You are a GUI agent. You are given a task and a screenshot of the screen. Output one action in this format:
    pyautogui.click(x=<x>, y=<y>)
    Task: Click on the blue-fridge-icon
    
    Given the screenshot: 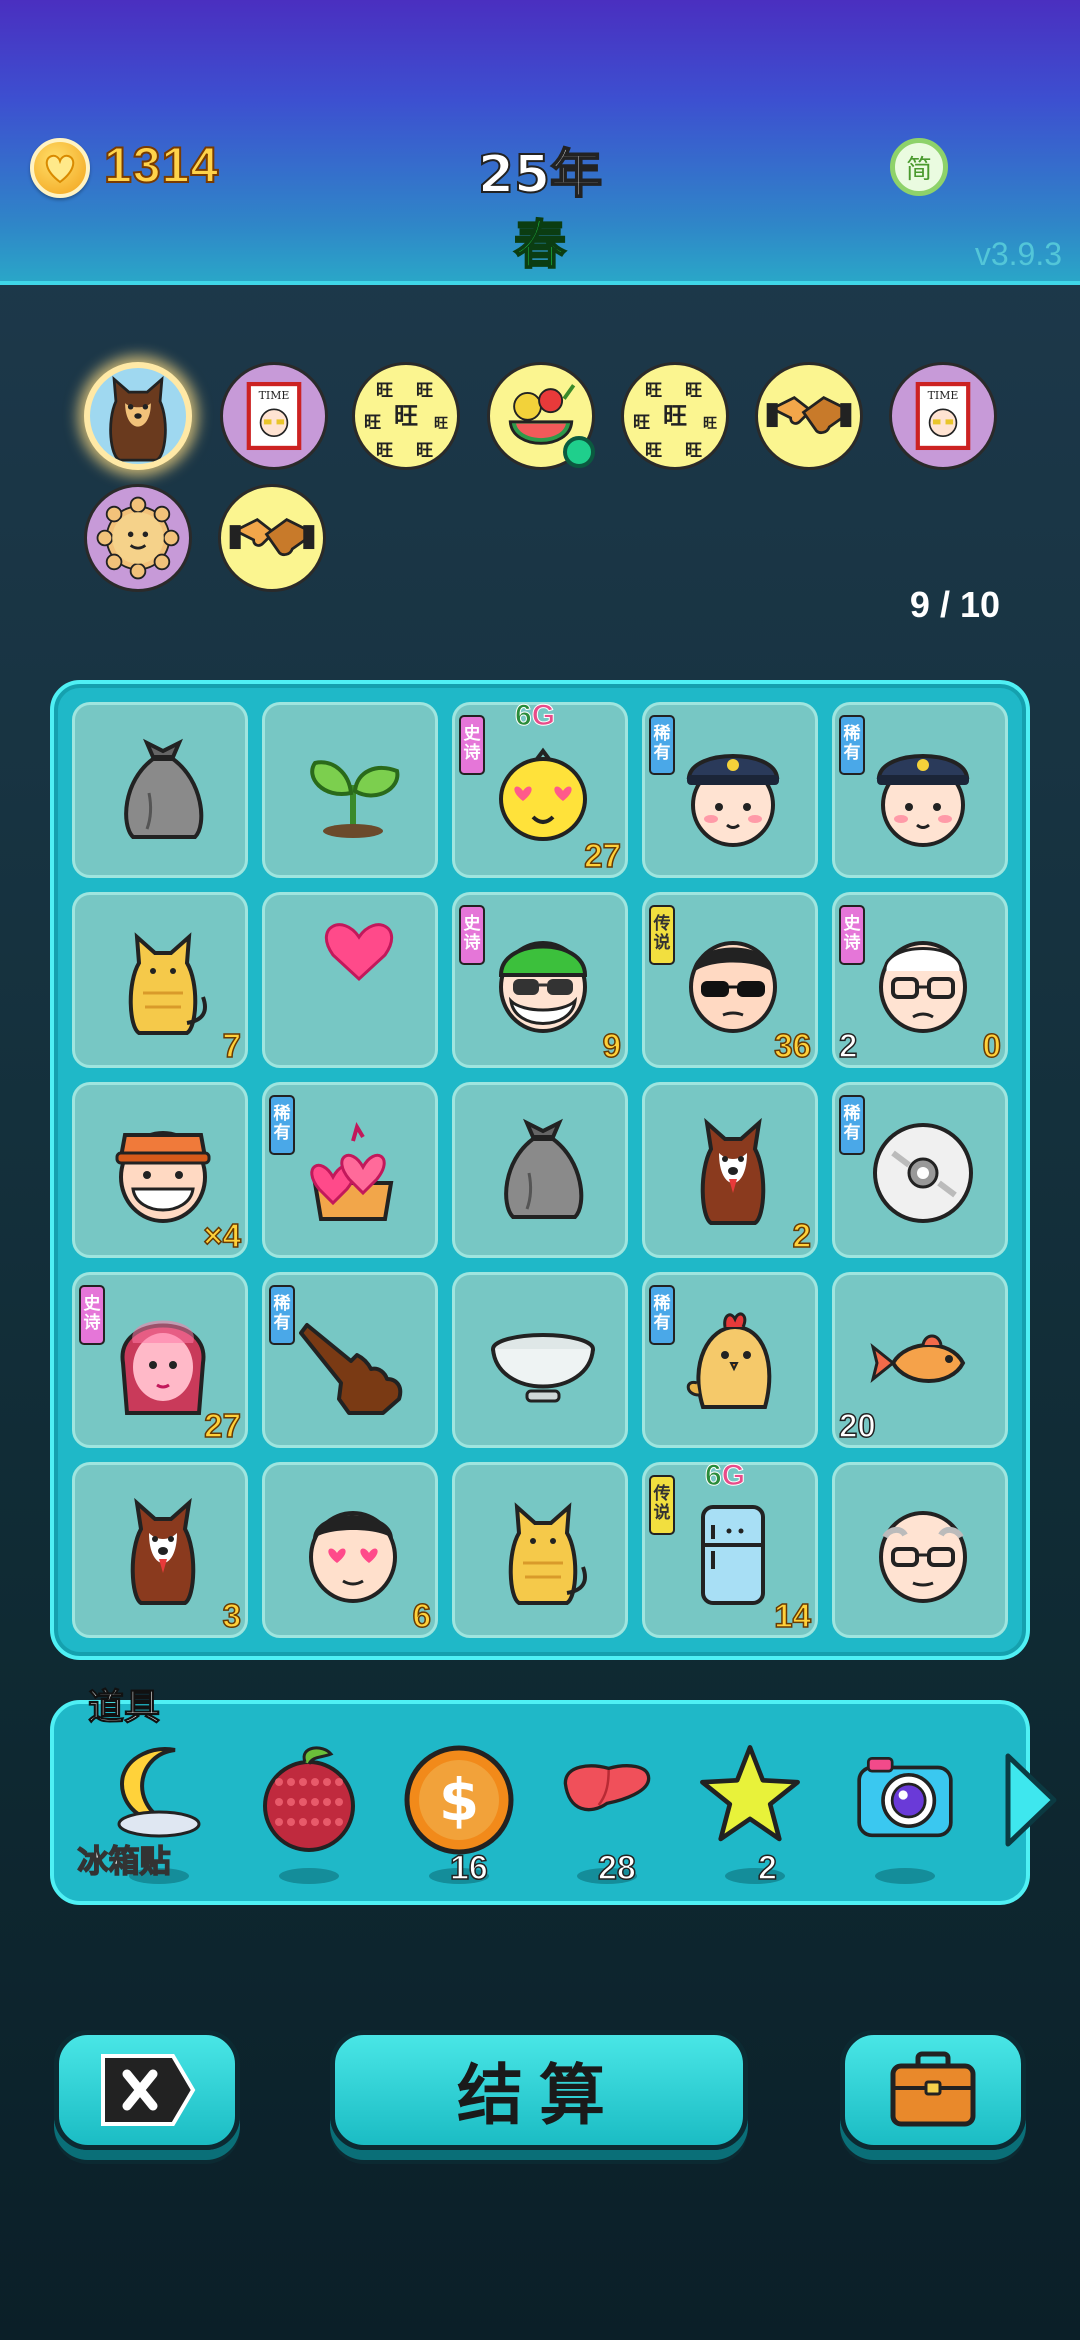 What is the action you would take?
    pyautogui.click(x=733, y=1553)
    